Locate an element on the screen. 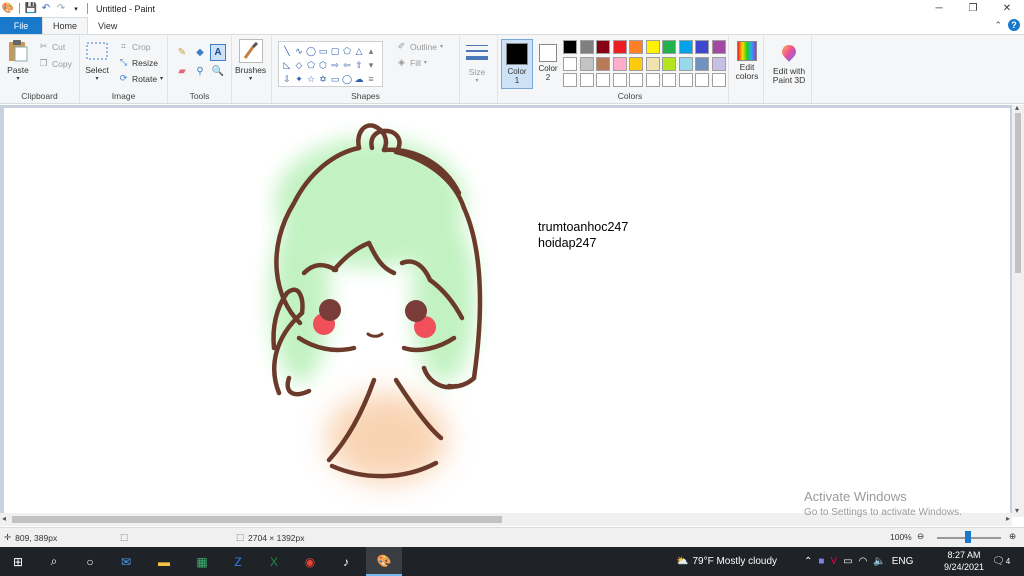 The width and height of the screenshot is (1024, 576). shapes-scroll-down-icon: ▾ is located at coordinates (371, 65).